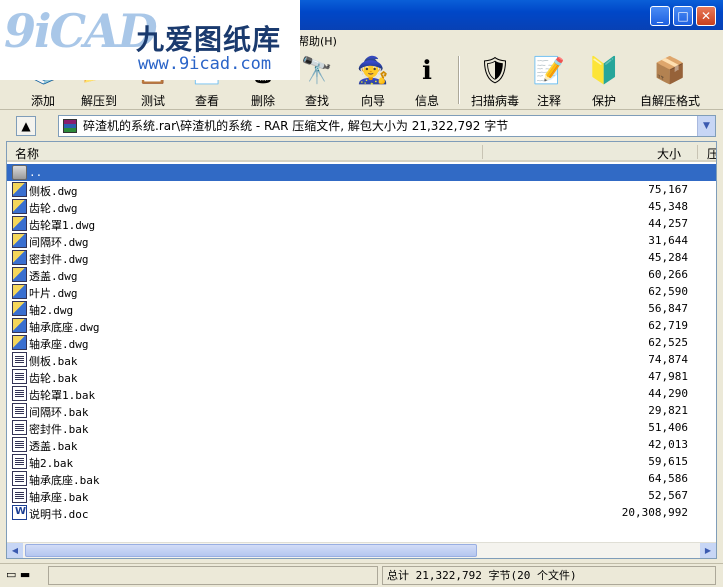  What do you see at coordinates (361, 325) in the screenshot?
I see `file-row: 轴承底座.dwg 62,719` at bounding box center [361, 325].